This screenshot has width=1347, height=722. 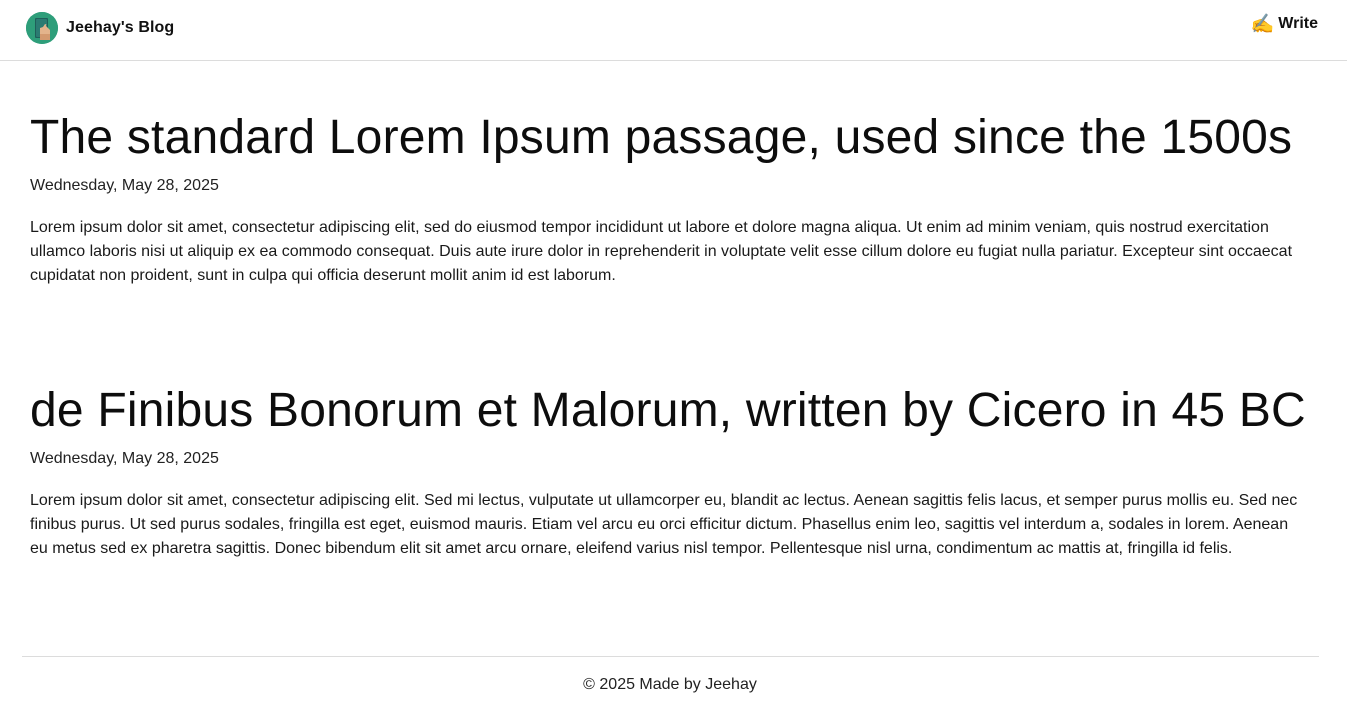 What do you see at coordinates (42, 28) in the screenshot?
I see `user-avatar-icon` at bounding box center [42, 28].